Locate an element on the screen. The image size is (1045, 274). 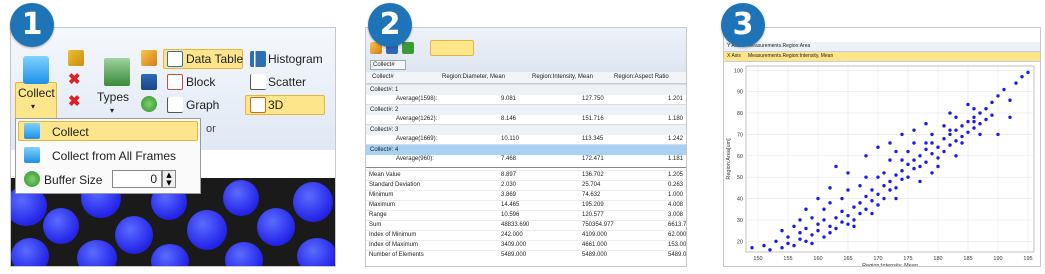
menu-item-collect is located at coordinates (108, 131).